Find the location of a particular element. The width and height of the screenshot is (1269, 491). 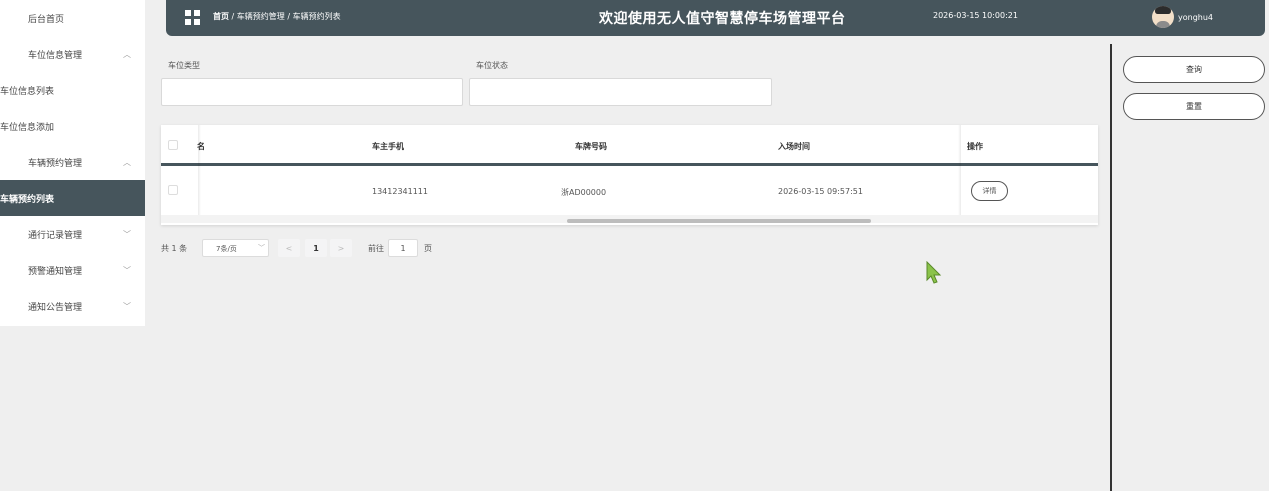

mouse-cursor-icon is located at coordinates (934, 272).